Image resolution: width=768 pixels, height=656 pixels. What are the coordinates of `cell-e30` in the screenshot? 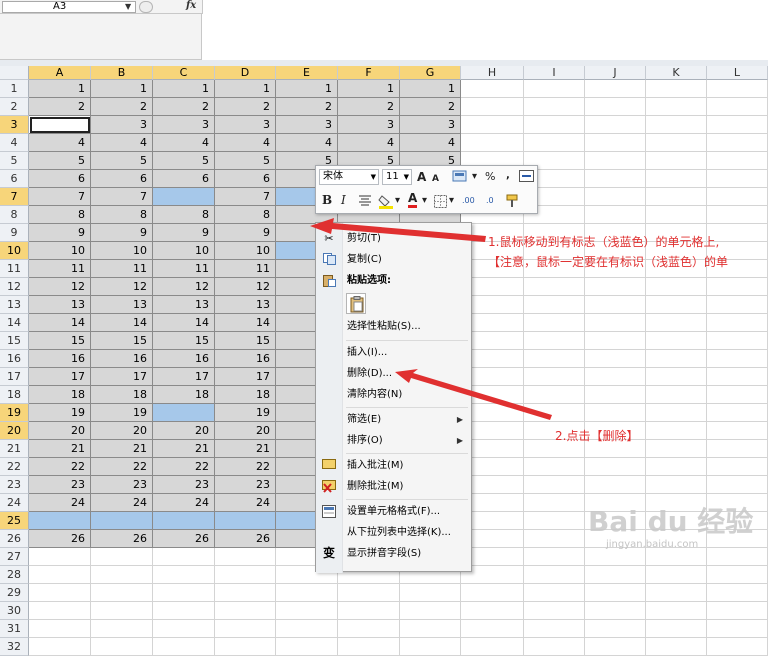 It's located at (307, 611).